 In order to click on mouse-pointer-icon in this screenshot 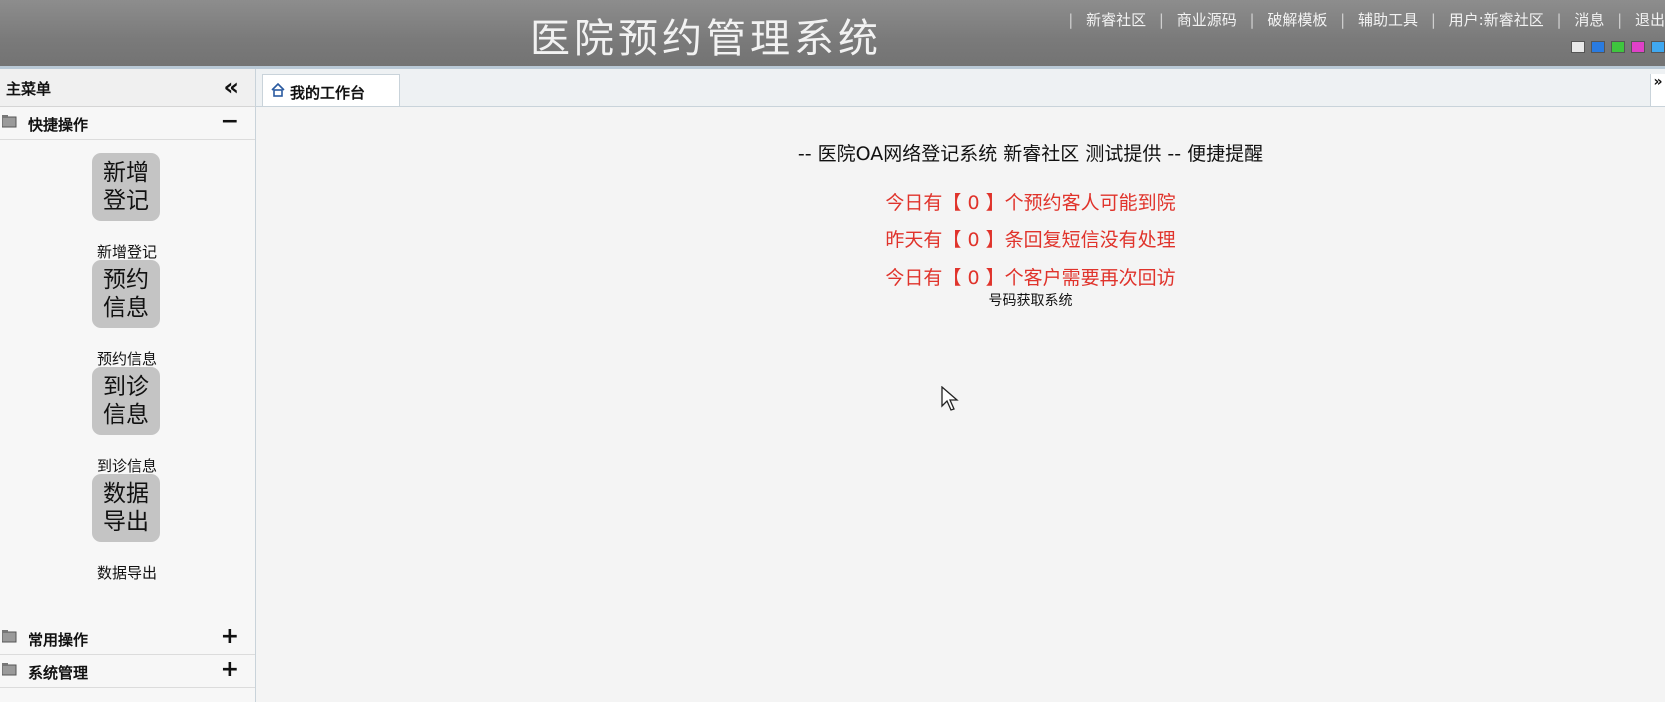, I will do `click(950, 398)`.